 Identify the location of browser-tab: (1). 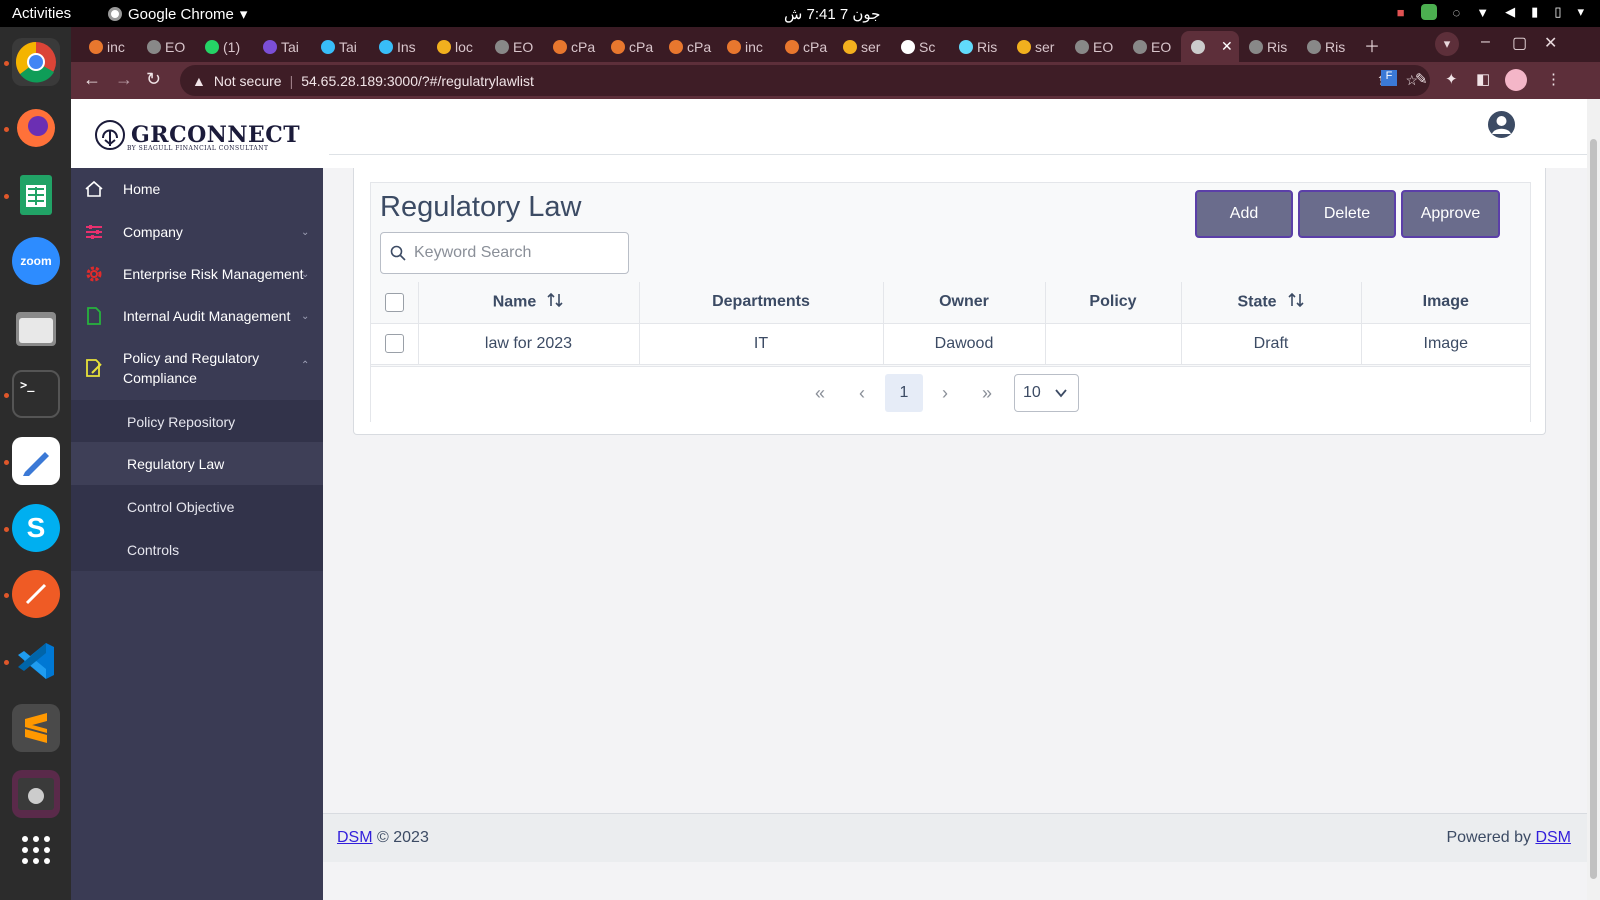
(222, 46).